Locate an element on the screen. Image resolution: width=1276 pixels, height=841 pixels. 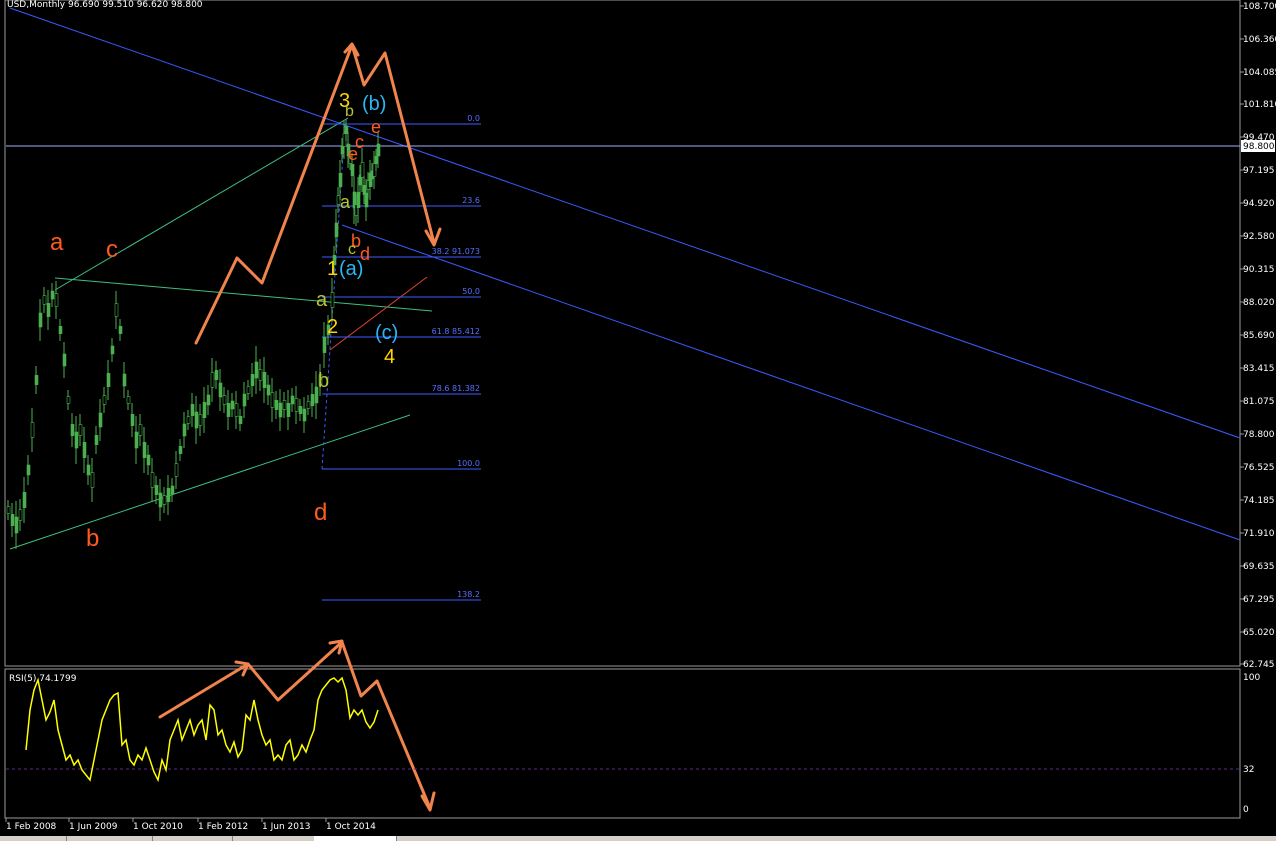
price-tick-label: 83.415 is located at coordinates (1259, 369).